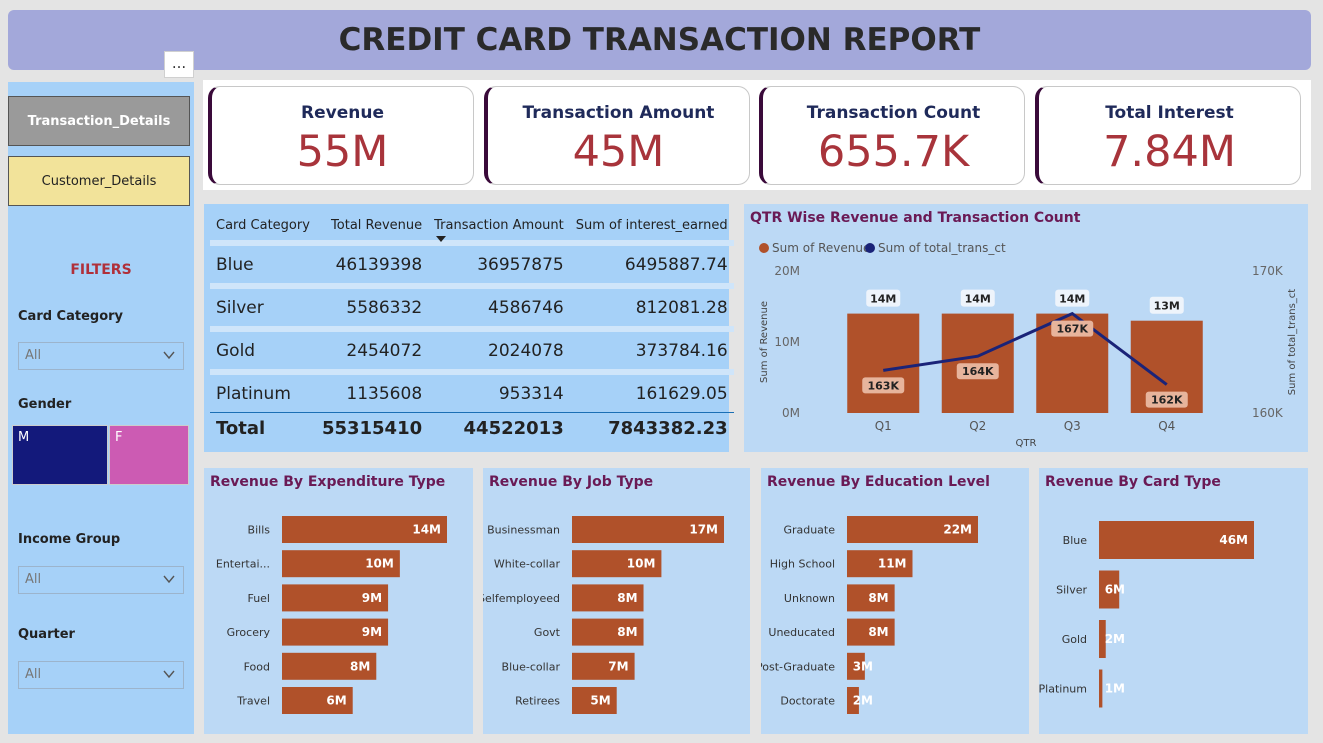  Describe the element at coordinates (101, 580) in the screenshot. I see `income-group-dropdown: All` at that location.